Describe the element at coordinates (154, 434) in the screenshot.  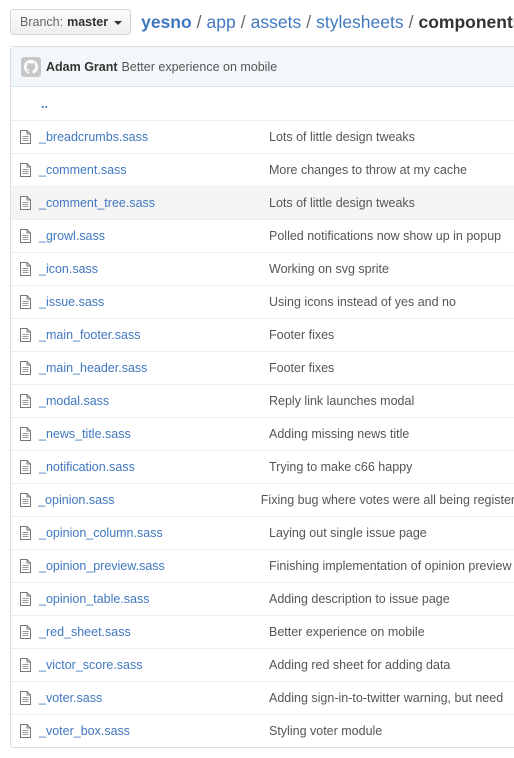
I see `file-name-link: _news_title.sass` at that location.